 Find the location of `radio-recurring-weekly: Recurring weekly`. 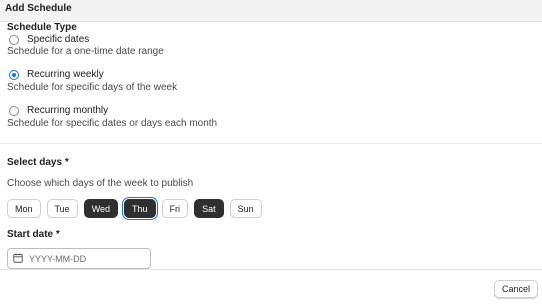

radio-recurring-weekly: Recurring weekly is located at coordinates (56, 74).